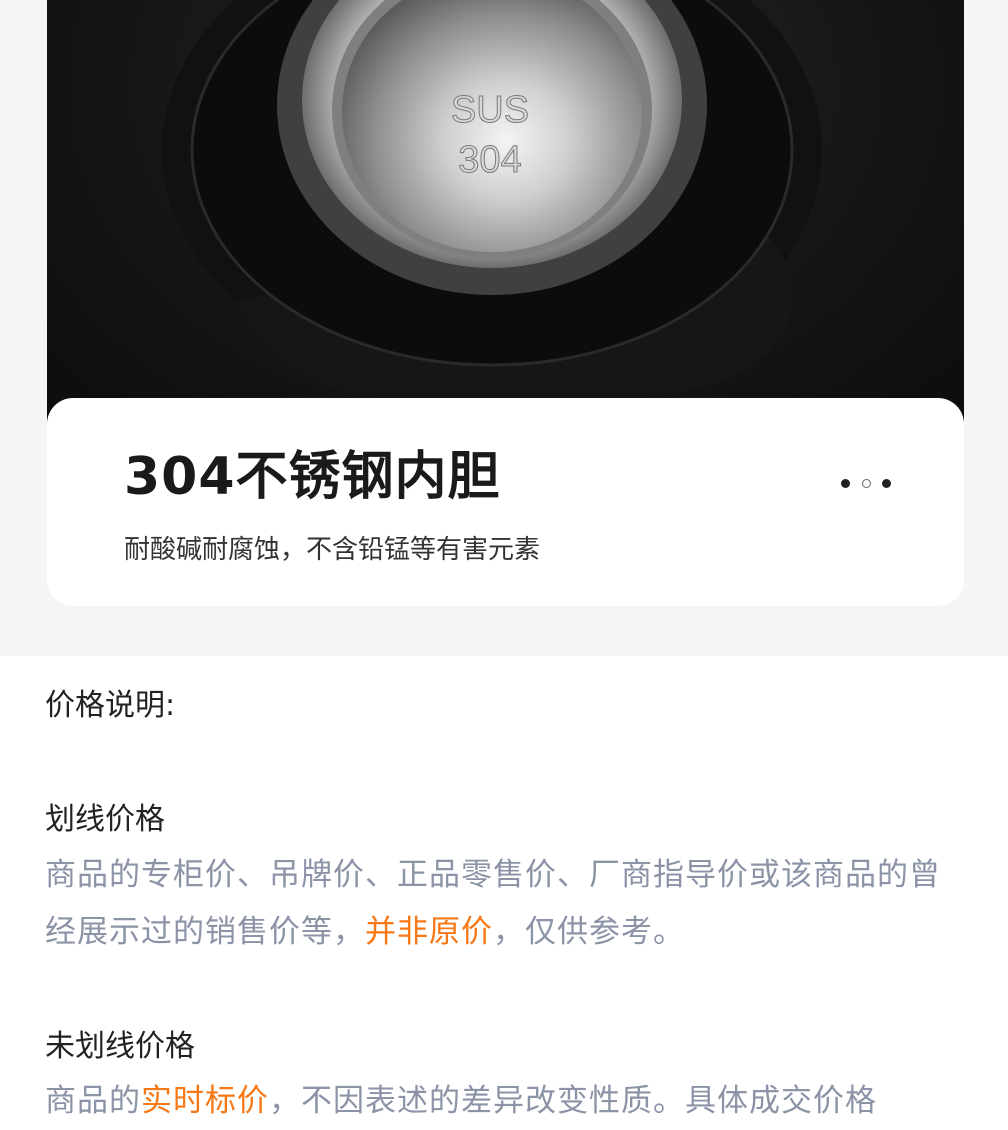  Describe the element at coordinates (589, 932) in the screenshot. I see `strikethrough-text-after: ，仅供参考。` at that location.